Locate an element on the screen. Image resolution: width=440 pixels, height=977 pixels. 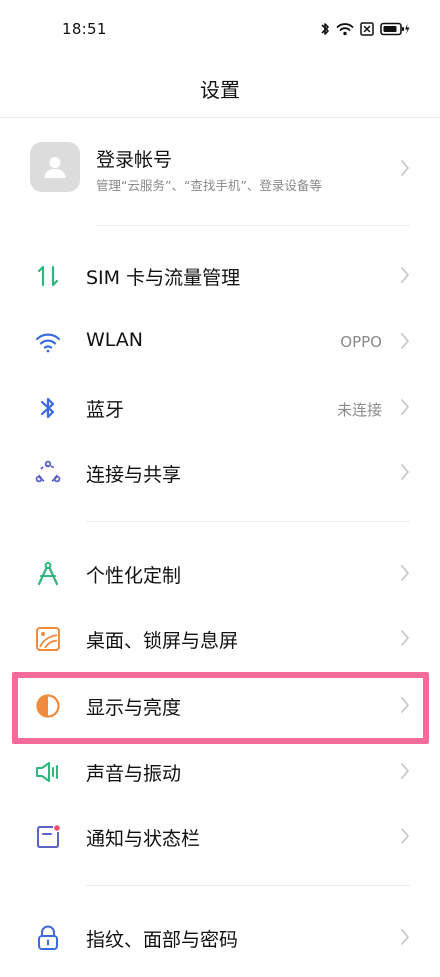
lock-icon is located at coordinates (48, 938).